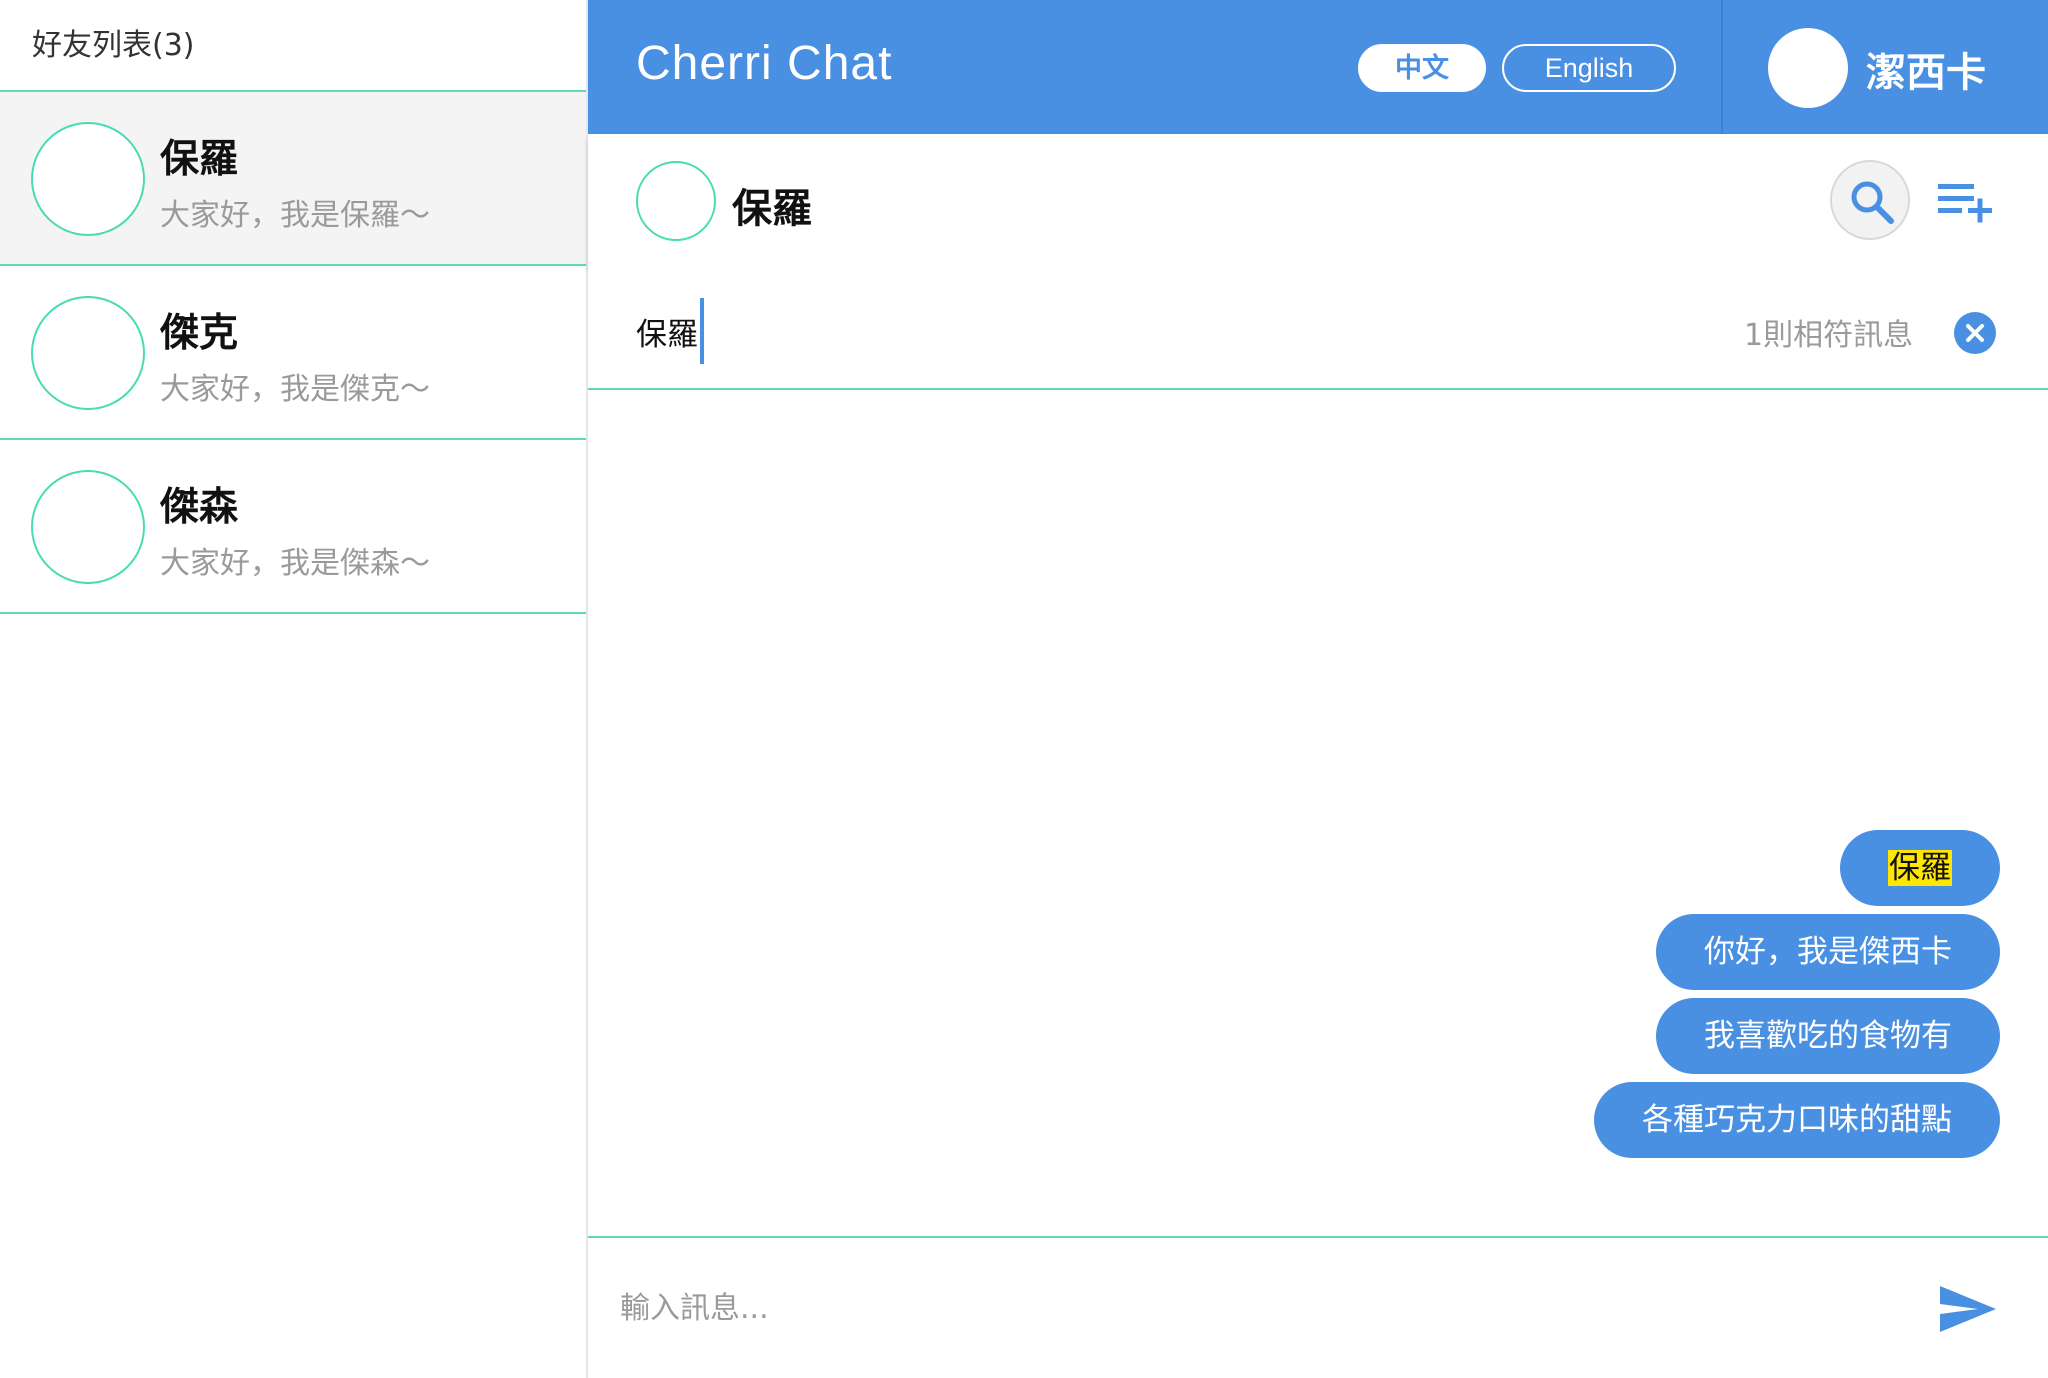 The image size is (2048, 1378). I want to click on current-user-avatar, so click(1808, 68).